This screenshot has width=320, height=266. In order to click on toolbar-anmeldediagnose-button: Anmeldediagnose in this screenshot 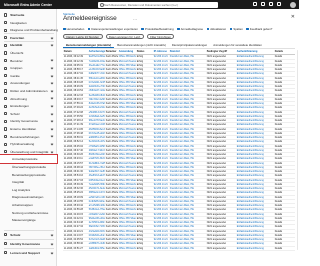, I will do `click(190, 29)`.